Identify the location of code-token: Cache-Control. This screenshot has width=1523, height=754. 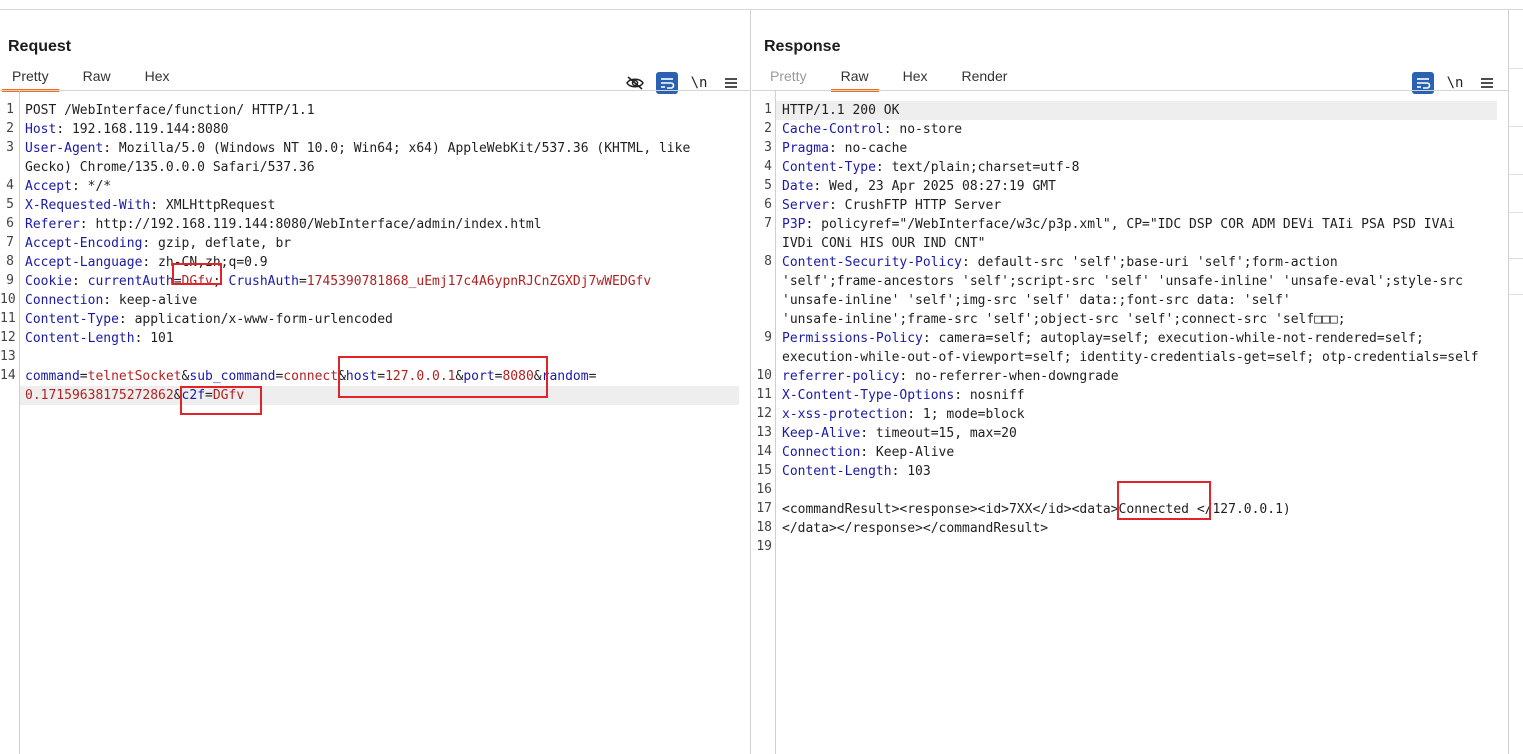
(833, 129).